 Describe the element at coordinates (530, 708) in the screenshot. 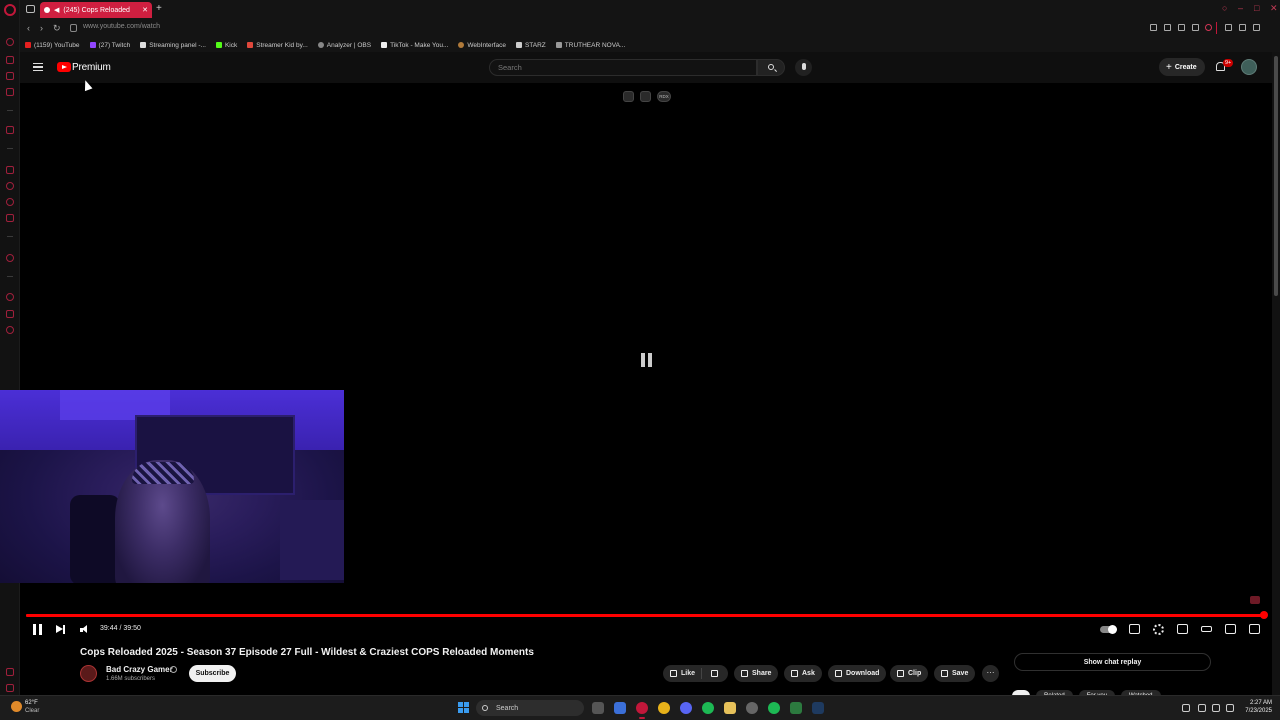

I see `taskbar-search: Search` at that location.